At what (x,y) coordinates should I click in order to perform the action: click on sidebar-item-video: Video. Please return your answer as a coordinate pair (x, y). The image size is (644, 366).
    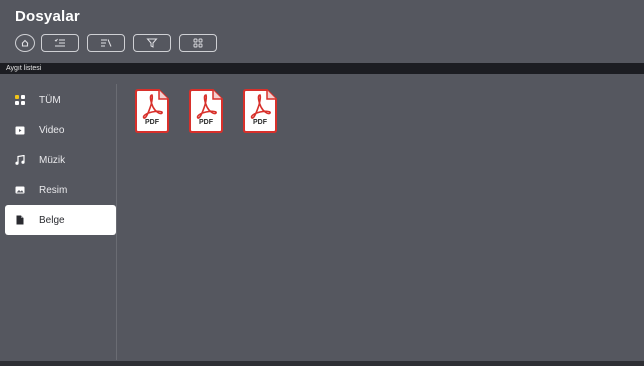
    Looking at the image, I should click on (60, 130).